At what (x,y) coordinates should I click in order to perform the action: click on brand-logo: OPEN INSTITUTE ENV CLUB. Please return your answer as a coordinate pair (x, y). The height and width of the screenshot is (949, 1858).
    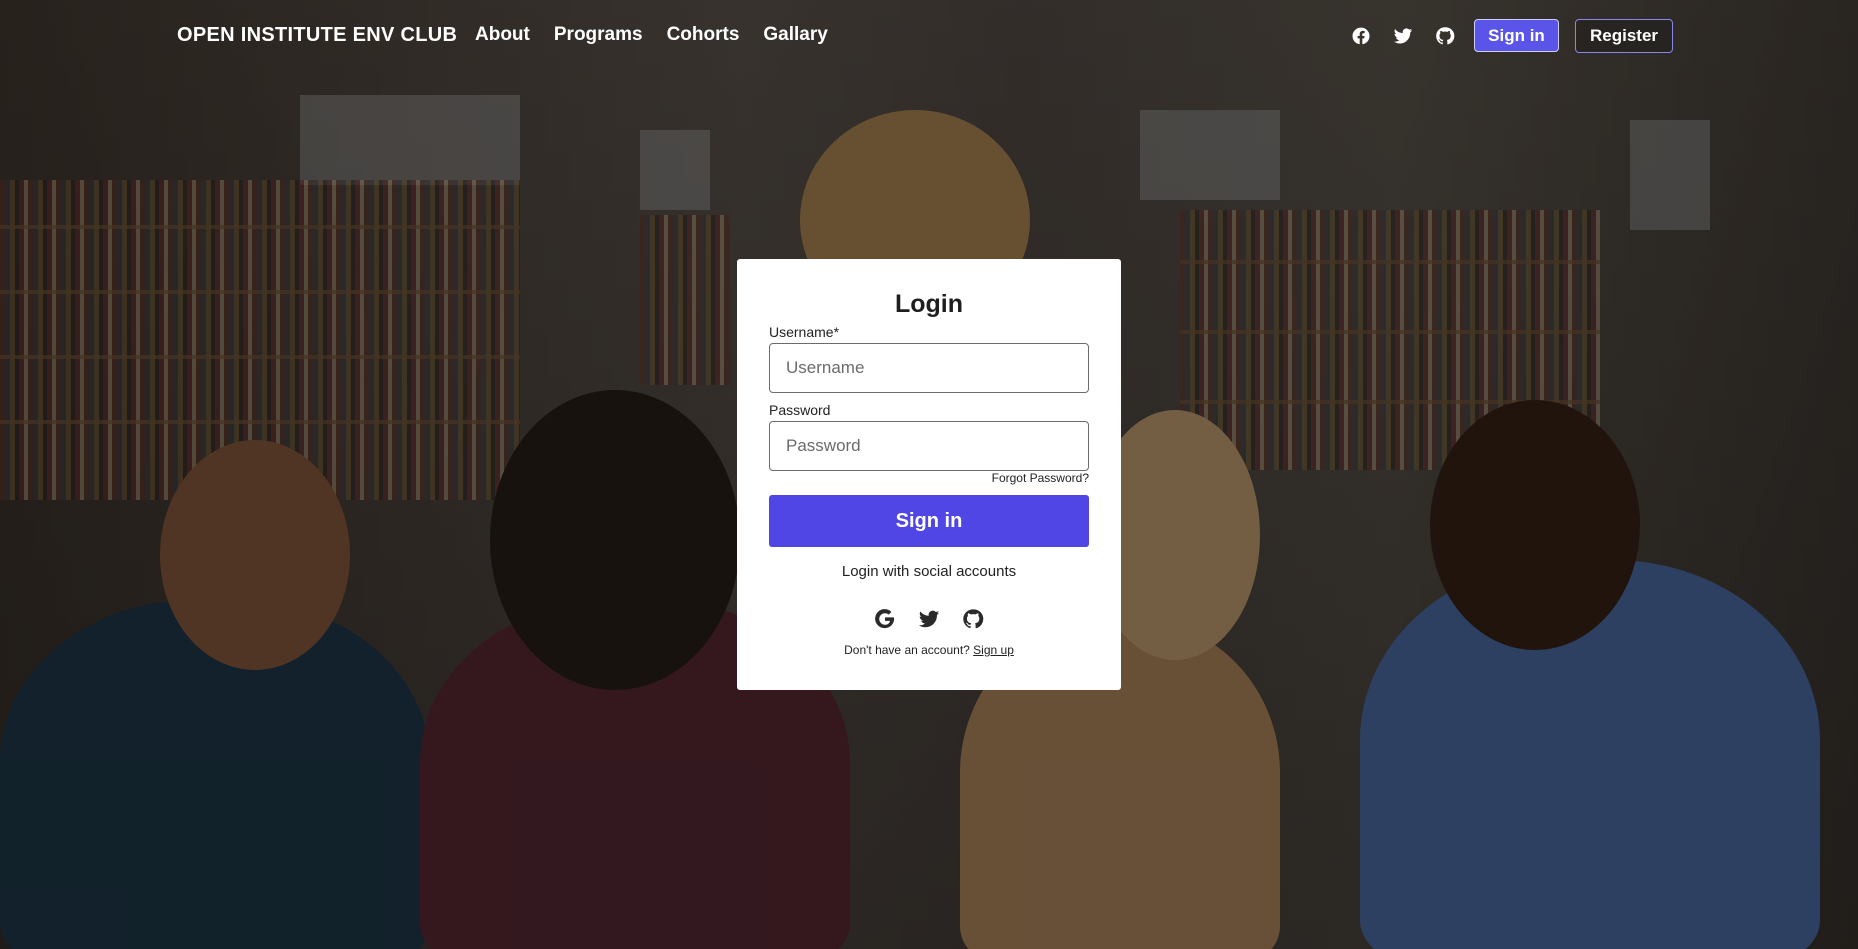
    Looking at the image, I should click on (317, 35).